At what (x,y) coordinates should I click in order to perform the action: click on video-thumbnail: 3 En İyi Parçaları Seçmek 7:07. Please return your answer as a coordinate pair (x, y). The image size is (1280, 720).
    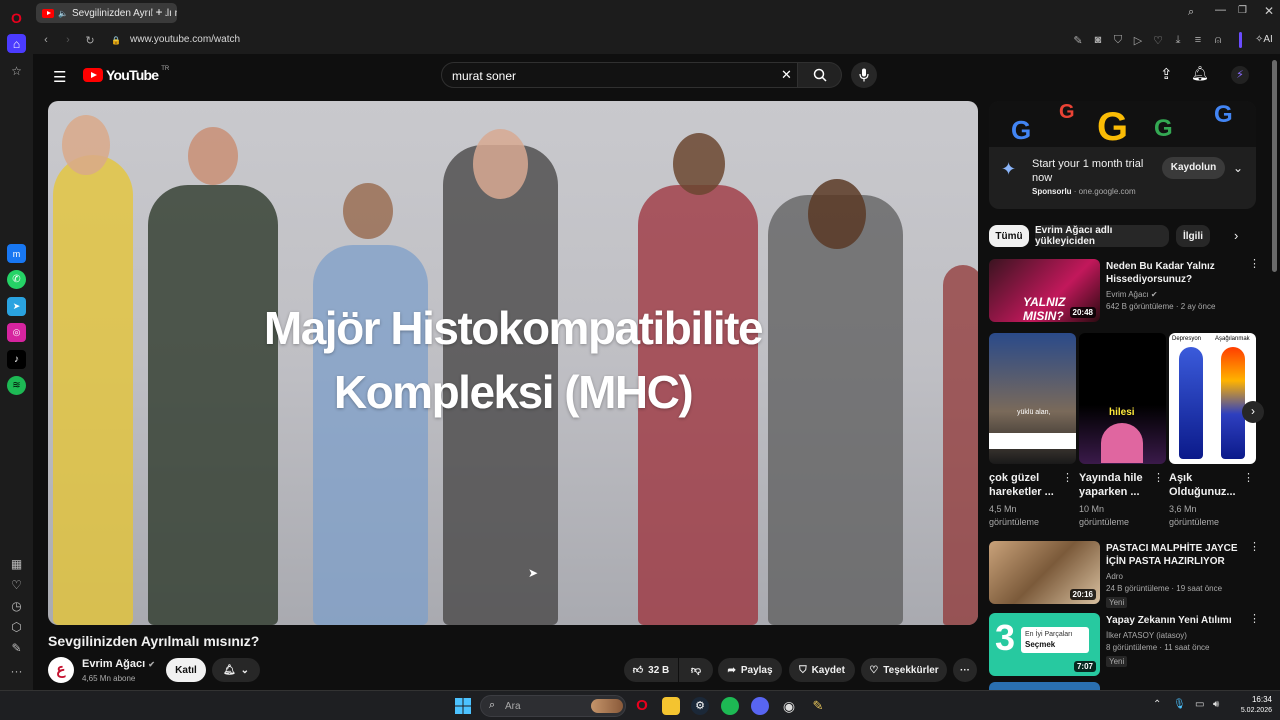
    Looking at the image, I should click on (1044, 644).